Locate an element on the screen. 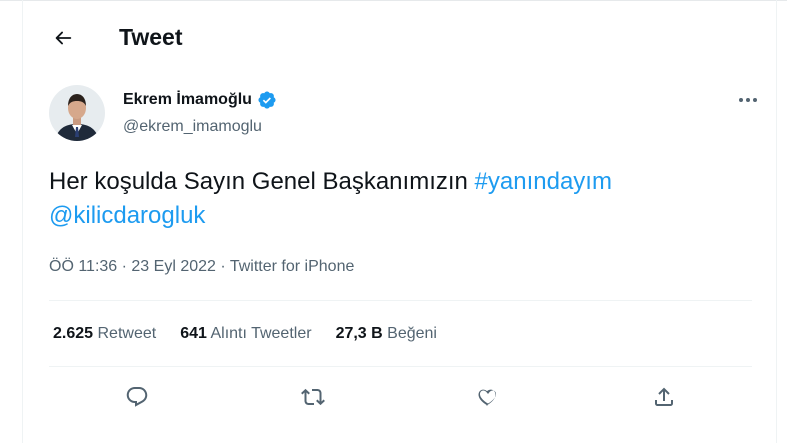 The image size is (787, 443). share-icon is located at coordinates (664, 397).